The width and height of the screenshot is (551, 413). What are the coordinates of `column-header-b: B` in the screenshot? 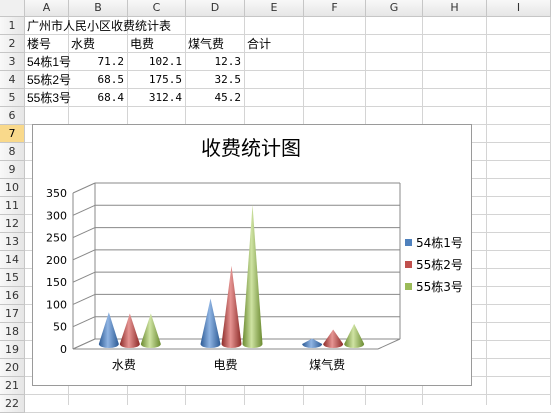 It's located at (98, 8).